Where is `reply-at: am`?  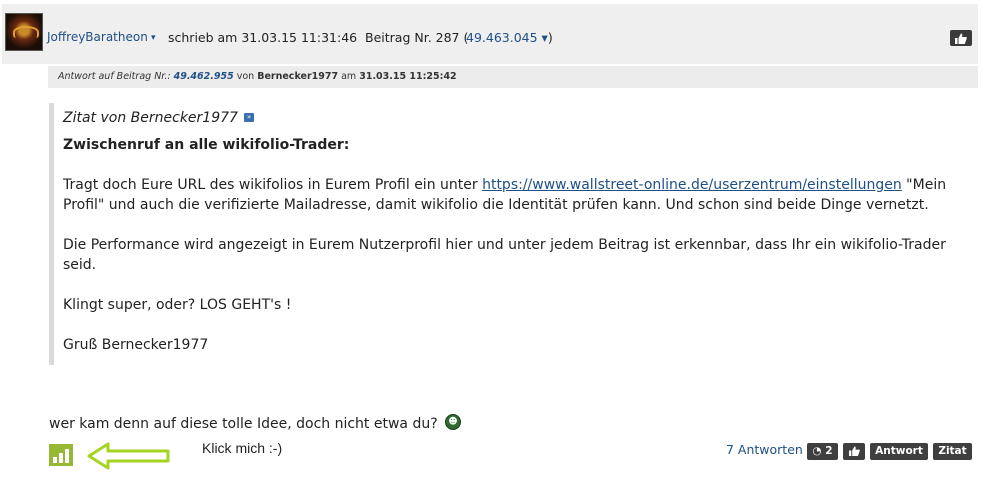 reply-at: am is located at coordinates (349, 76).